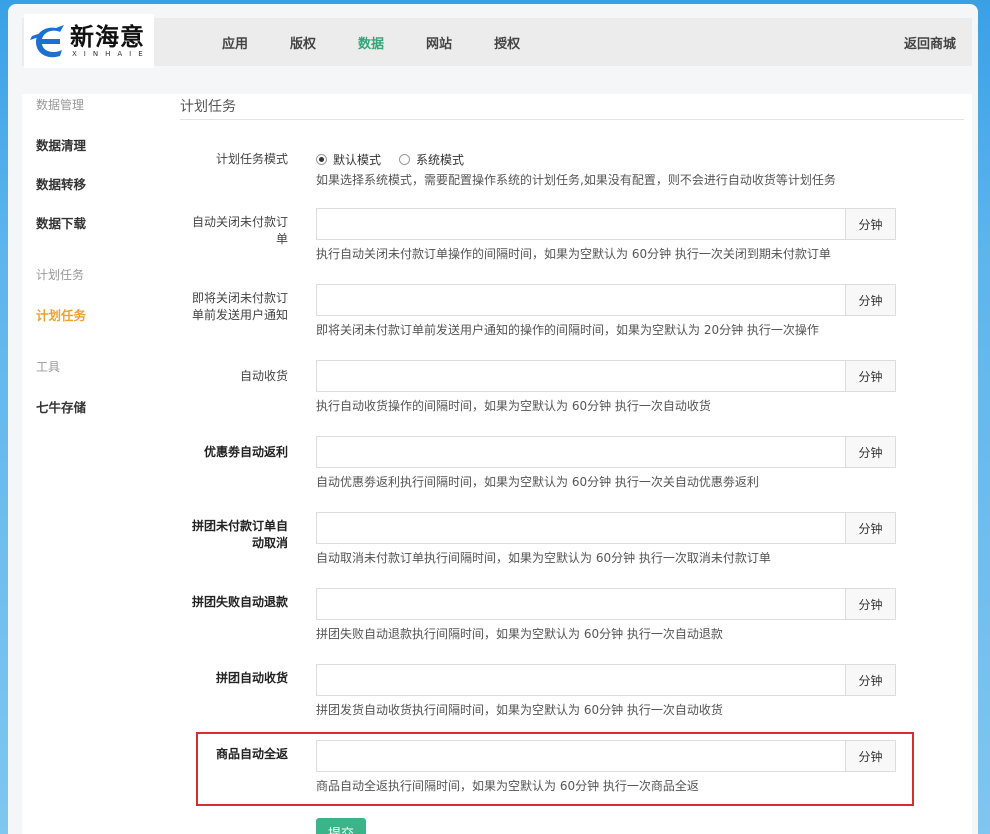  I want to click on field-label: 拼团自动收货, so click(251, 678).